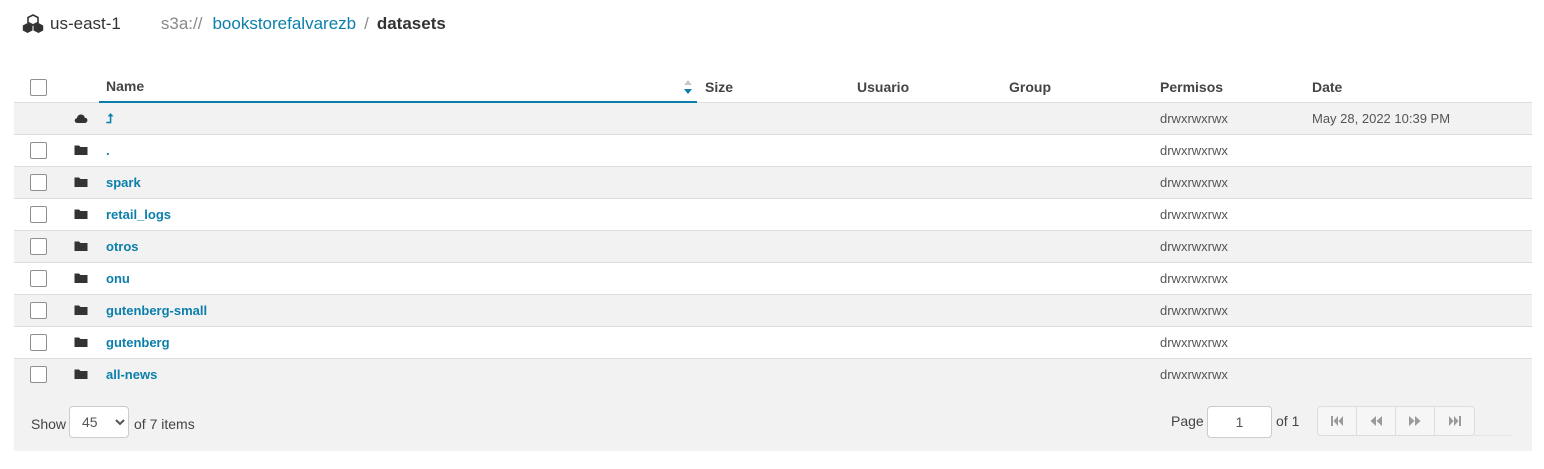 The width and height of the screenshot is (1544, 469). Describe the element at coordinates (138, 214) in the screenshot. I see `folder-link: retail_logs` at that location.